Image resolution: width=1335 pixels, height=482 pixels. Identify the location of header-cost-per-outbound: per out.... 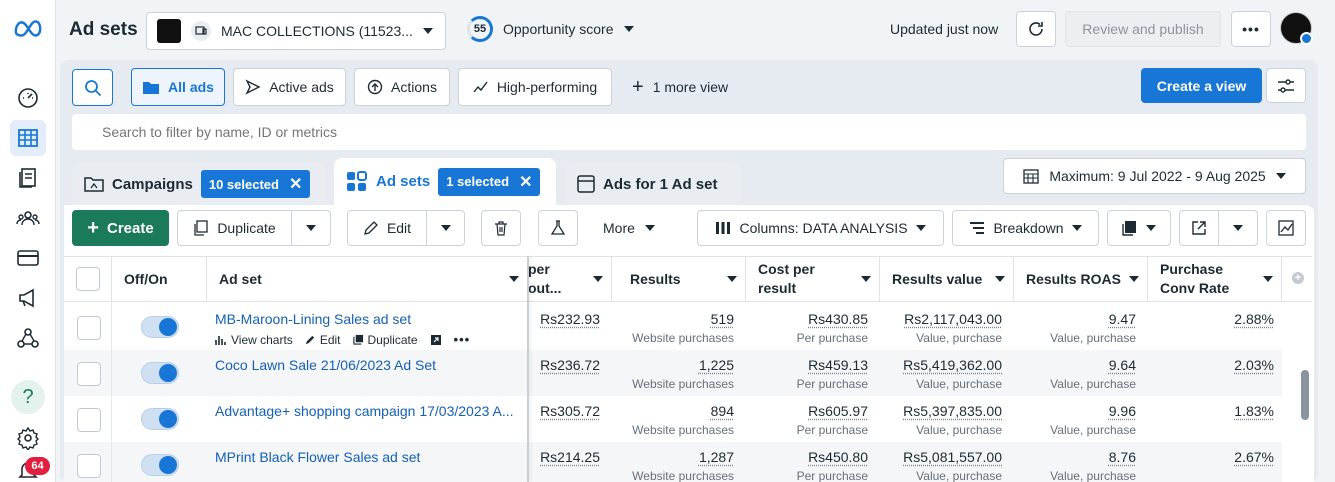
(570, 279).